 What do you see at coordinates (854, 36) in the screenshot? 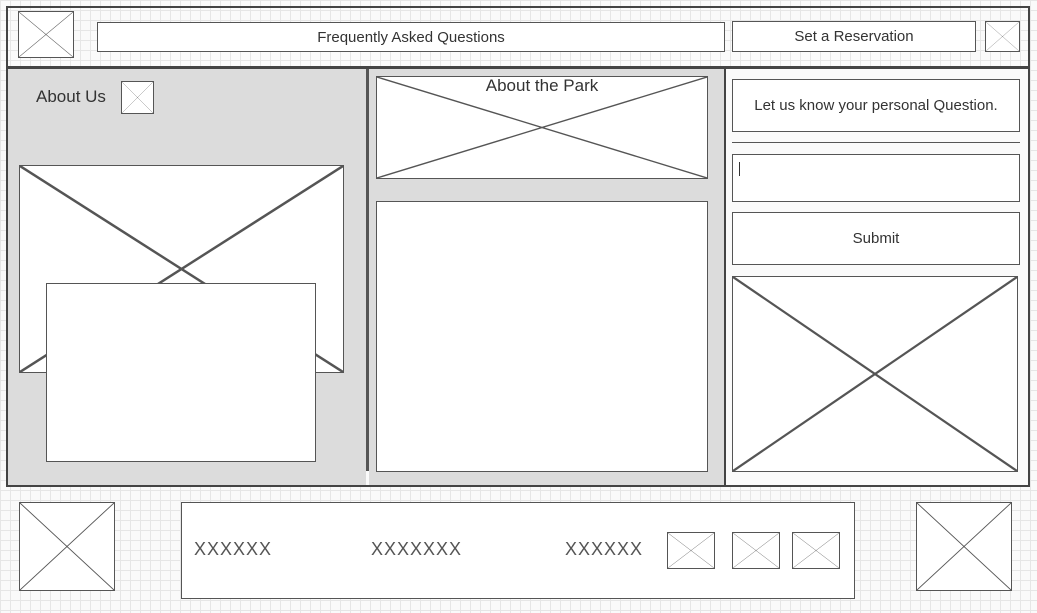
I see `set-reservation-button: Set a Reservation` at bounding box center [854, 36].